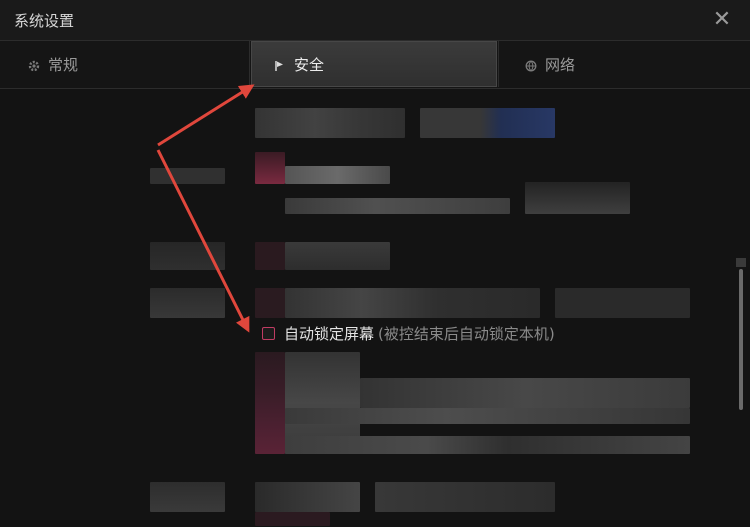 The image size is (750, 527). What do you see at coordinates (63, 64) in the screenshot?
I see `tab-general-label: 常规` at bounding box center [63, 64].